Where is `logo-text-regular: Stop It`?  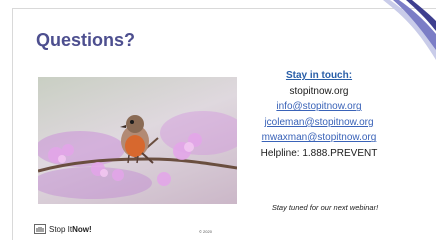 logo-text-regular: Stop It is located at coordinates (61, 229).